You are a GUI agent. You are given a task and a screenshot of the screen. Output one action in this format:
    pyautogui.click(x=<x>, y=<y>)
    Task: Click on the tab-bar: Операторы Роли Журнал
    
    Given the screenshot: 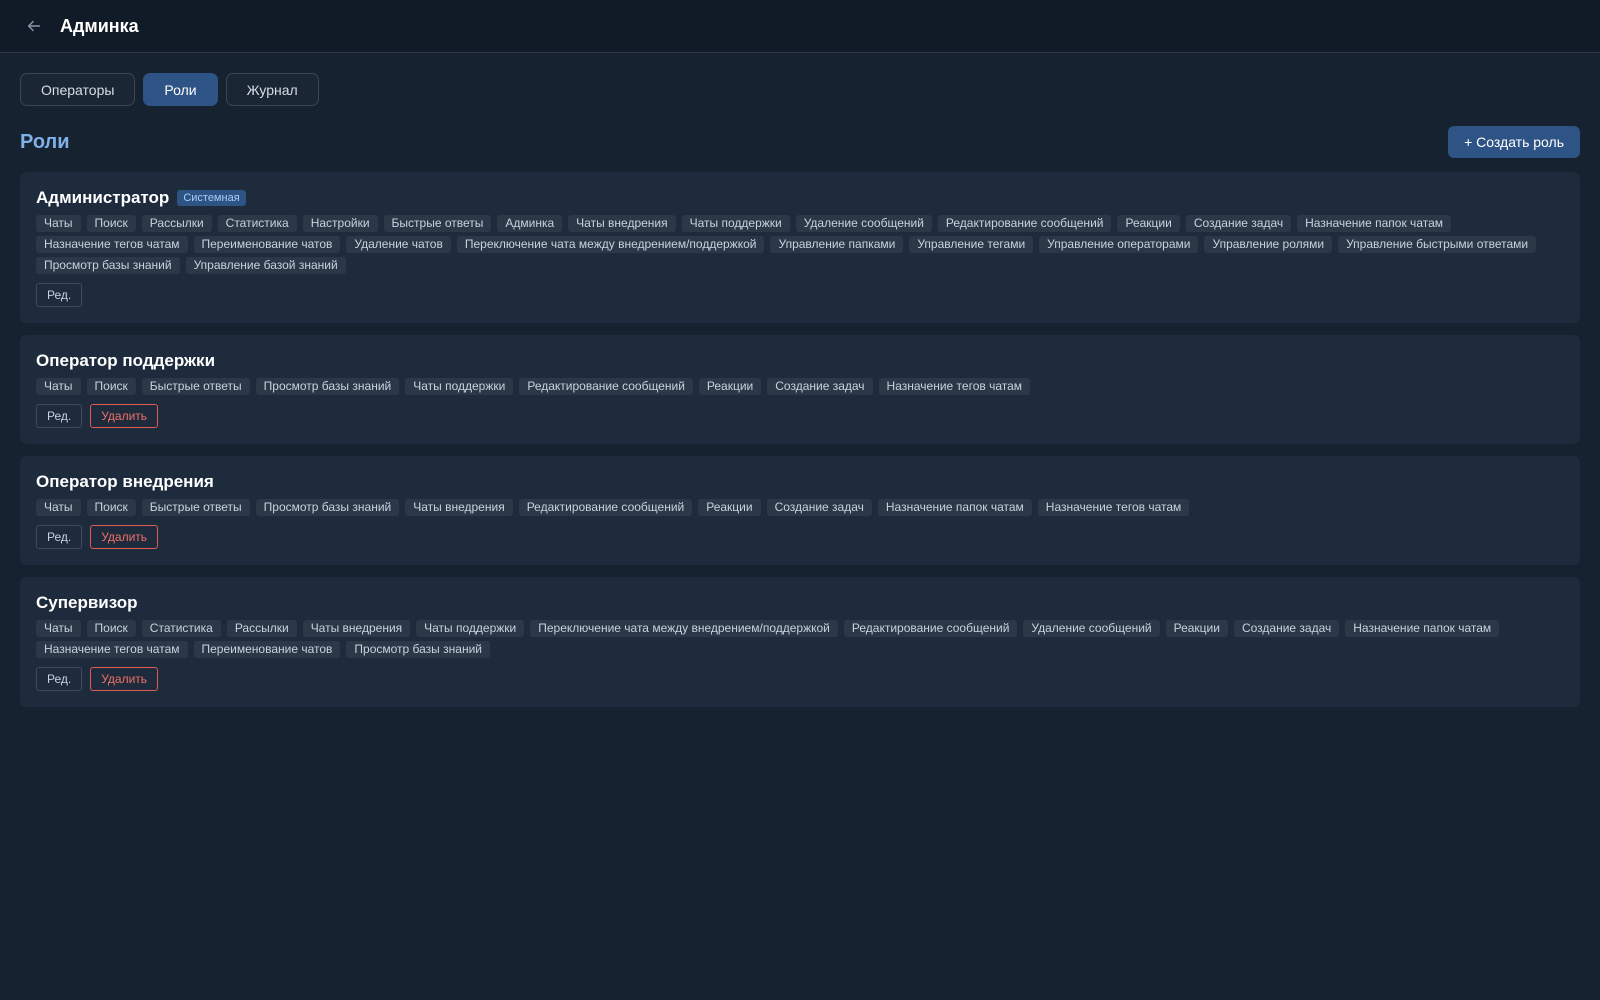 What is the action you would take?
    pyautogui.click(x=800, y=89)
    